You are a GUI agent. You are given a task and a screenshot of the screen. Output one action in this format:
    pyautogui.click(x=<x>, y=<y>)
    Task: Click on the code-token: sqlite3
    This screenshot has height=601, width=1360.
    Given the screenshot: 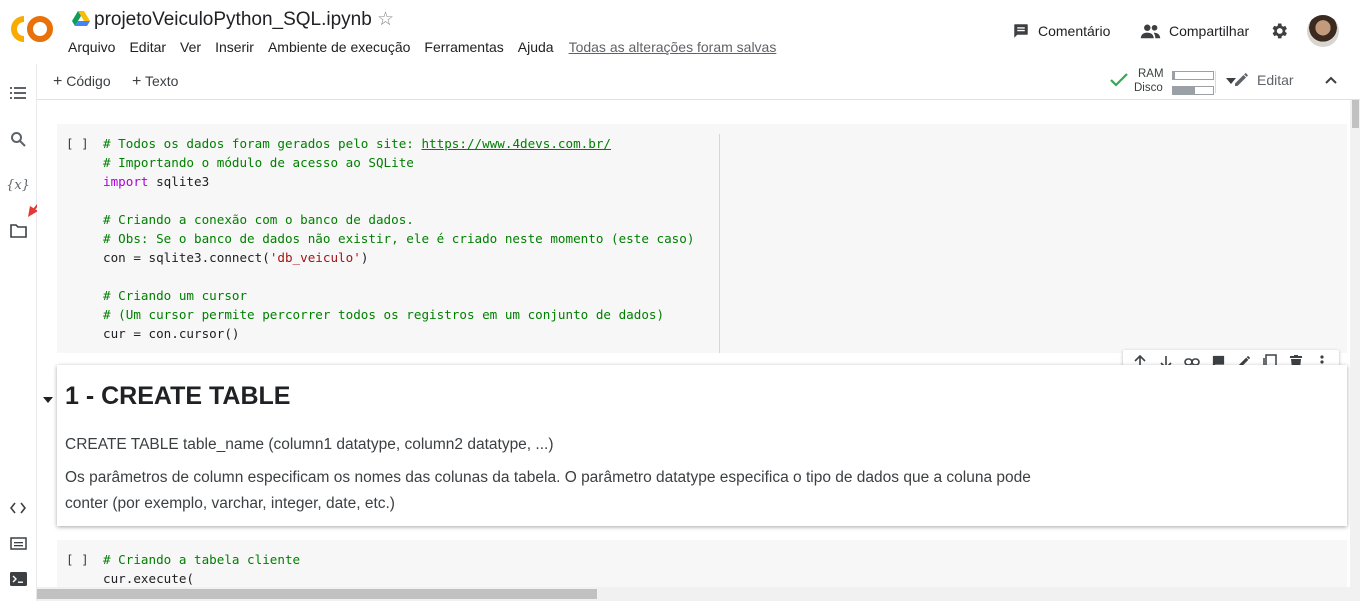 What is the action you would take?
    pyautogui.click(x=179, y=181)
    